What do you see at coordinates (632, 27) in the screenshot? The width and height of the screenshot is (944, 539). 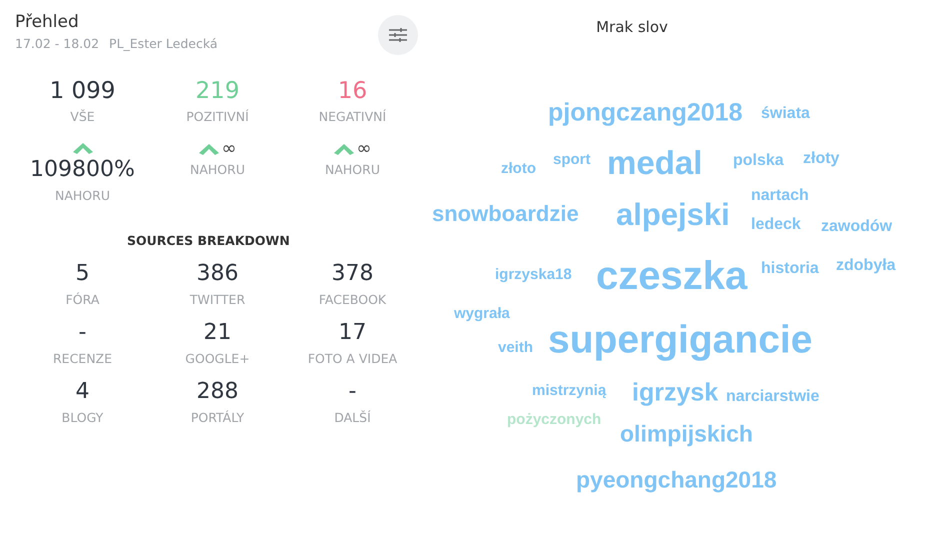 I see `panel-title: Mrak slov` at bounding box center [632, 27].